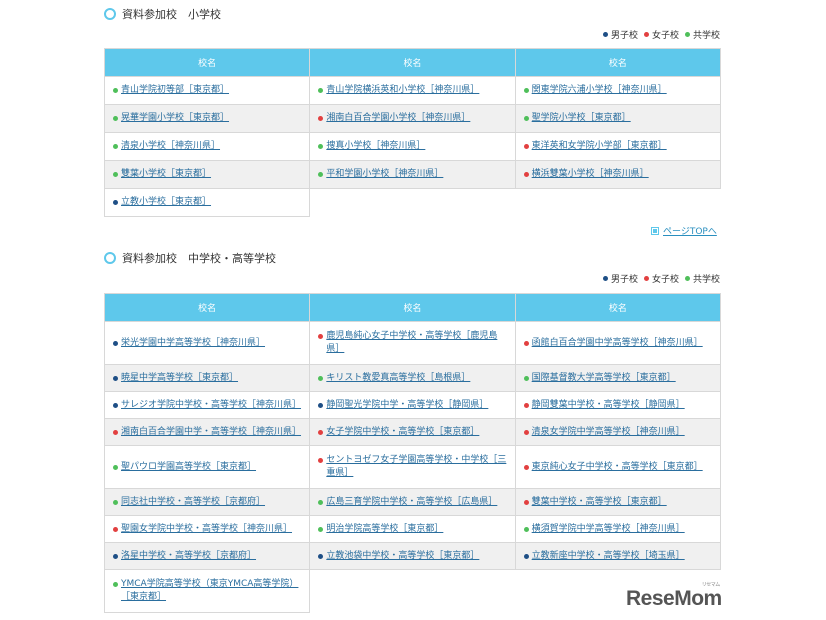 This screenshot has width=826, height=620. I want to click on school-cell: 広島三育学院中学校・高等学校［広島県］, so click(412, 502).